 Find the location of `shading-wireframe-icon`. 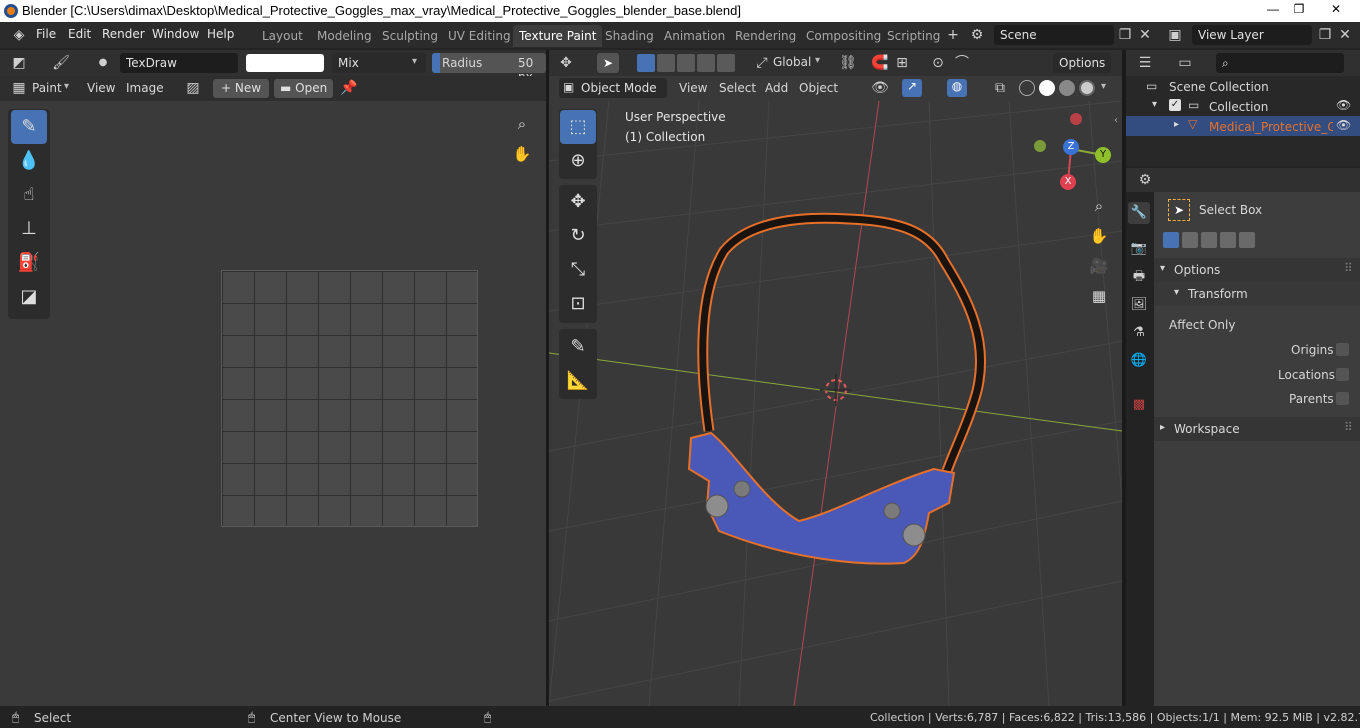

shading-wireframe-icon is located at coordinates (1027, 88).